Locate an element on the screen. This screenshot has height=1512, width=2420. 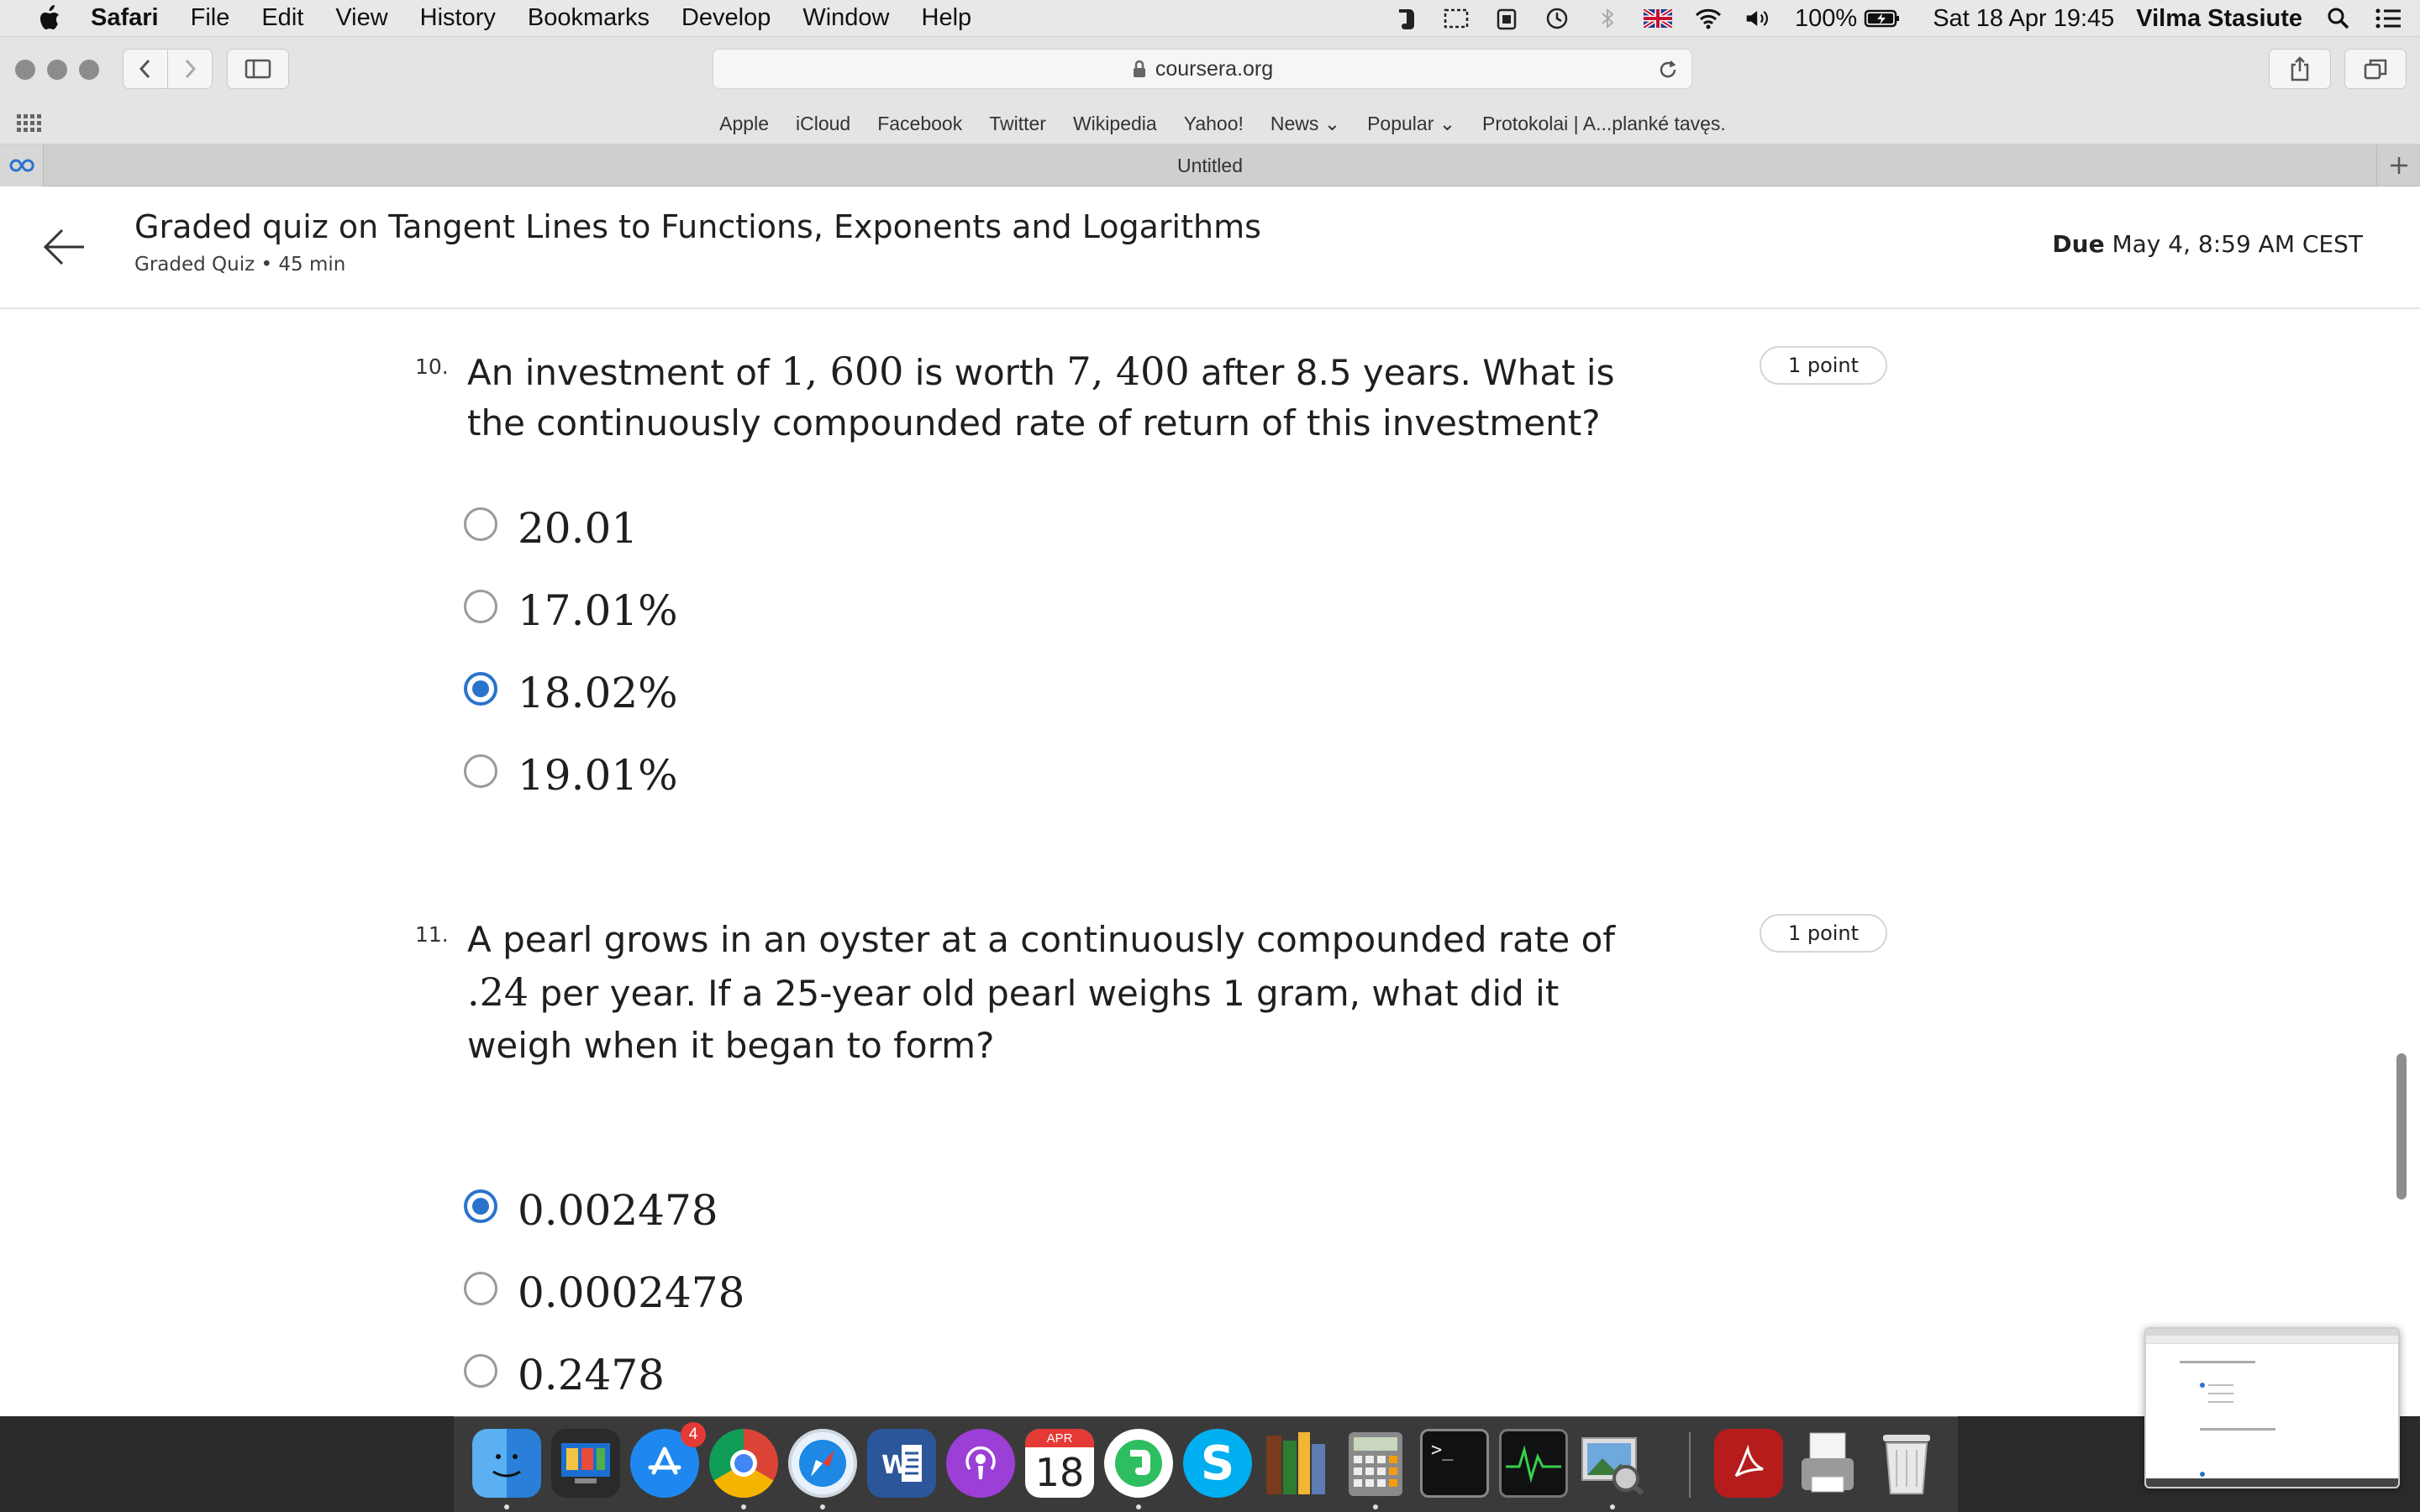
points-badge: 1 point is located at coordinates (1823, 365).